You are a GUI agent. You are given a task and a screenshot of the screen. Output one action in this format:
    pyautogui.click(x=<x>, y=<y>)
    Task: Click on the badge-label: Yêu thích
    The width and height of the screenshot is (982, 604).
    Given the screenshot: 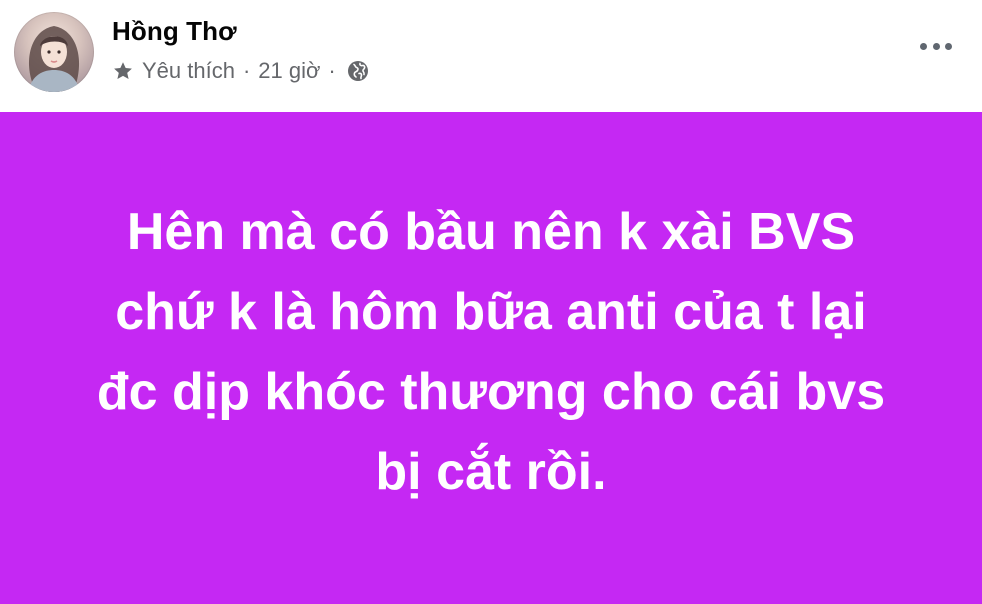 What is the action you would take?
    pyautogui.click(x=188, y=71)
    